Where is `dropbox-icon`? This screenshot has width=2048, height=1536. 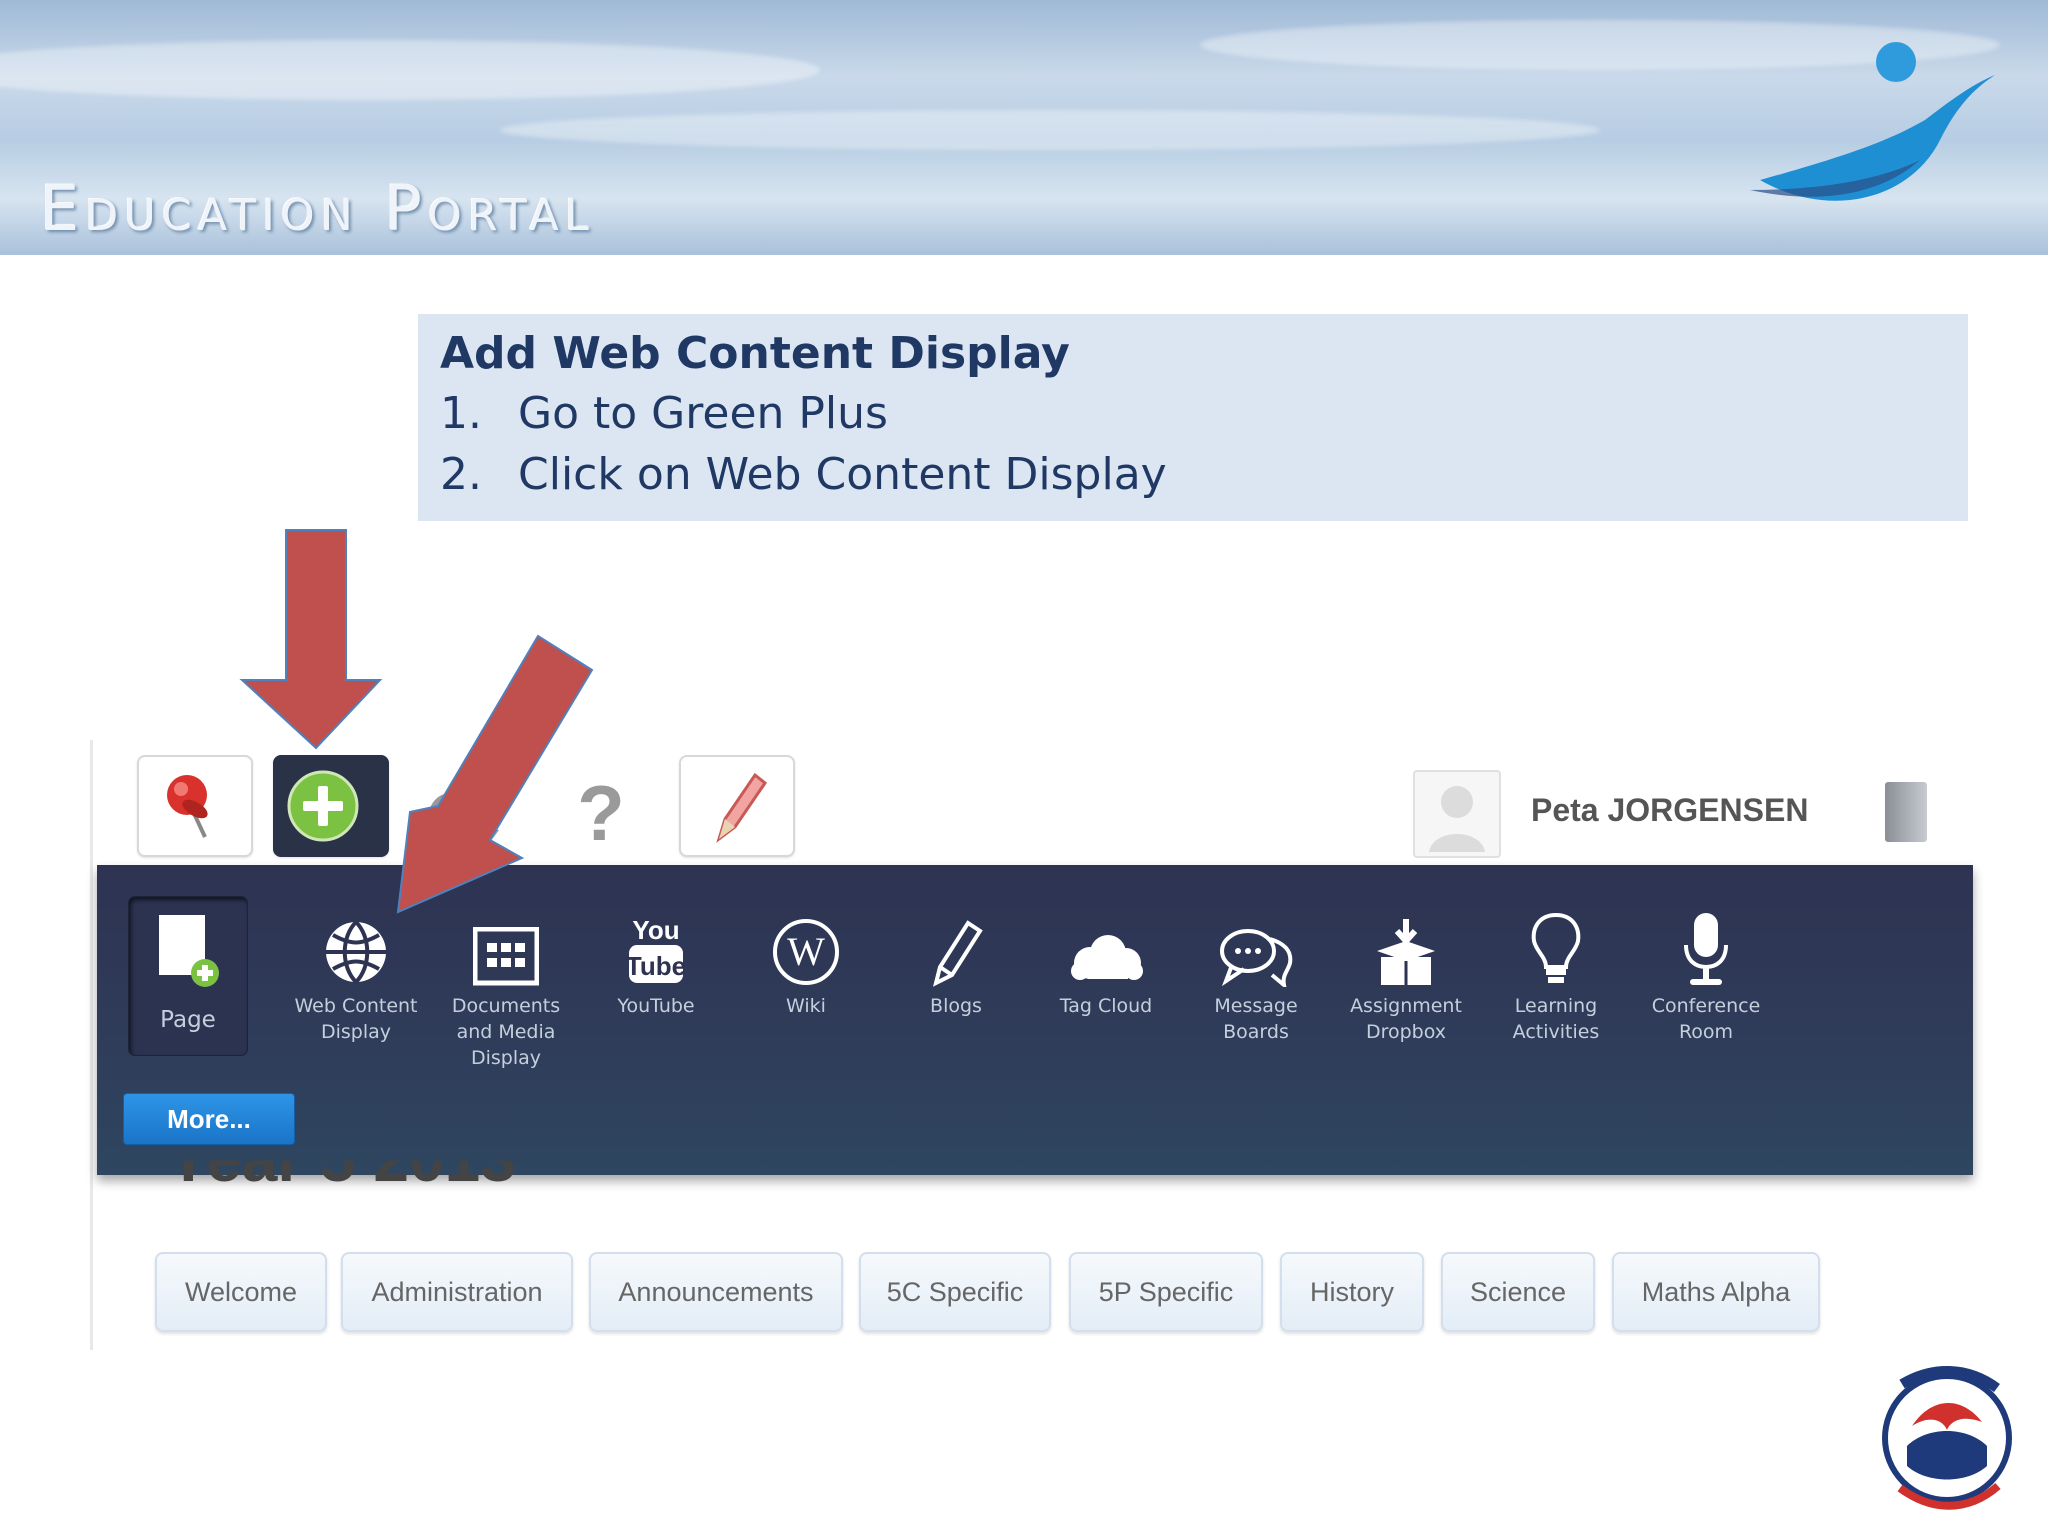
dropbox-icon is located at coordinates (1406, 952).